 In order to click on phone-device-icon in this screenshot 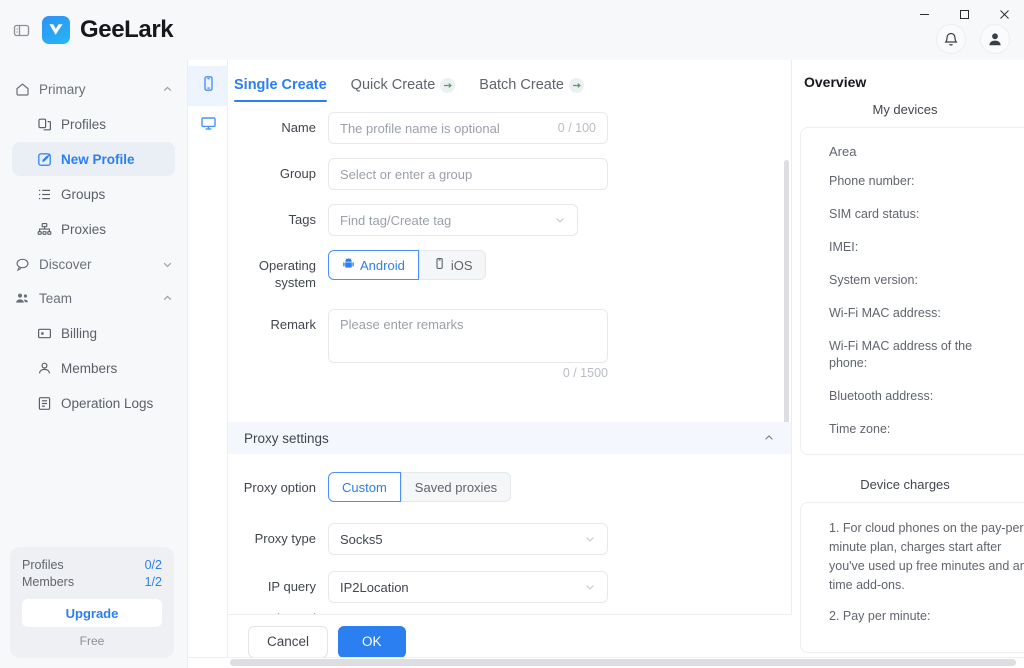, I will do `click(208, 86)`.